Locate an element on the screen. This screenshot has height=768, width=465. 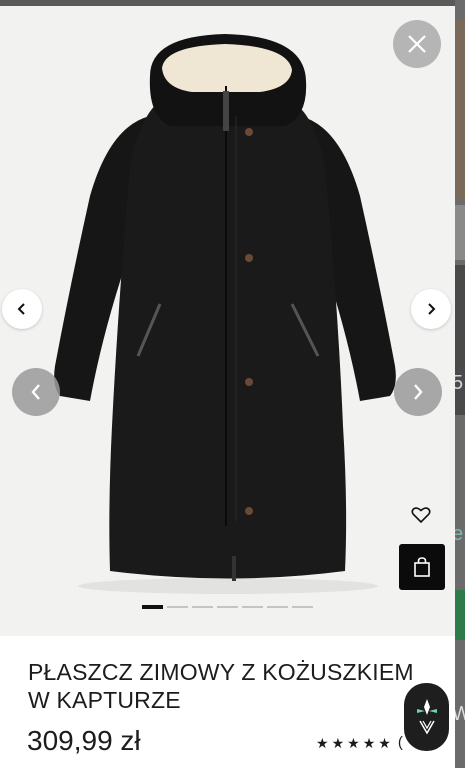
gallery-pagination is located at coordinates (227, 607).